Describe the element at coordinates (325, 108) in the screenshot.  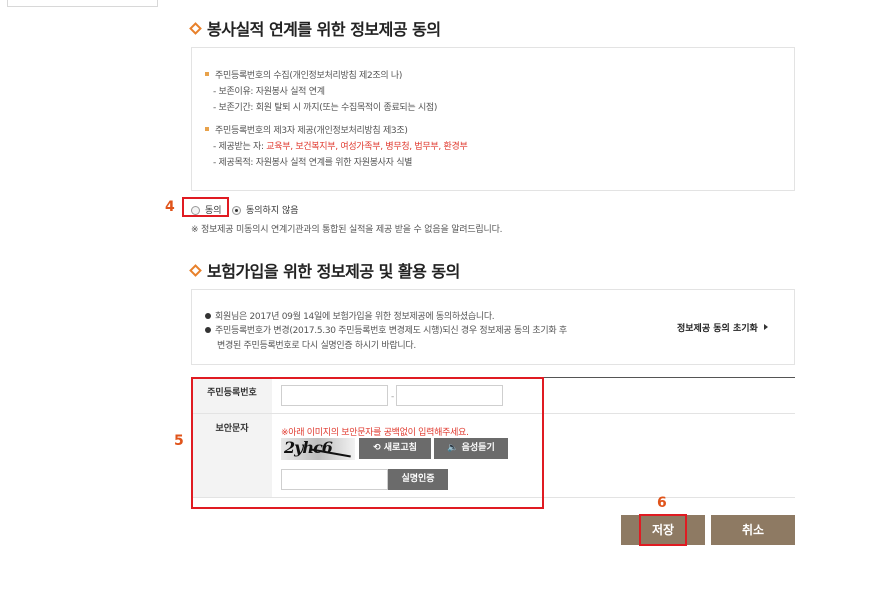
I see `info-sub-2: - 보존기간: 회원 탈퇴 시 까지(또는 수집목적이 종료되는 시점)` at that location.